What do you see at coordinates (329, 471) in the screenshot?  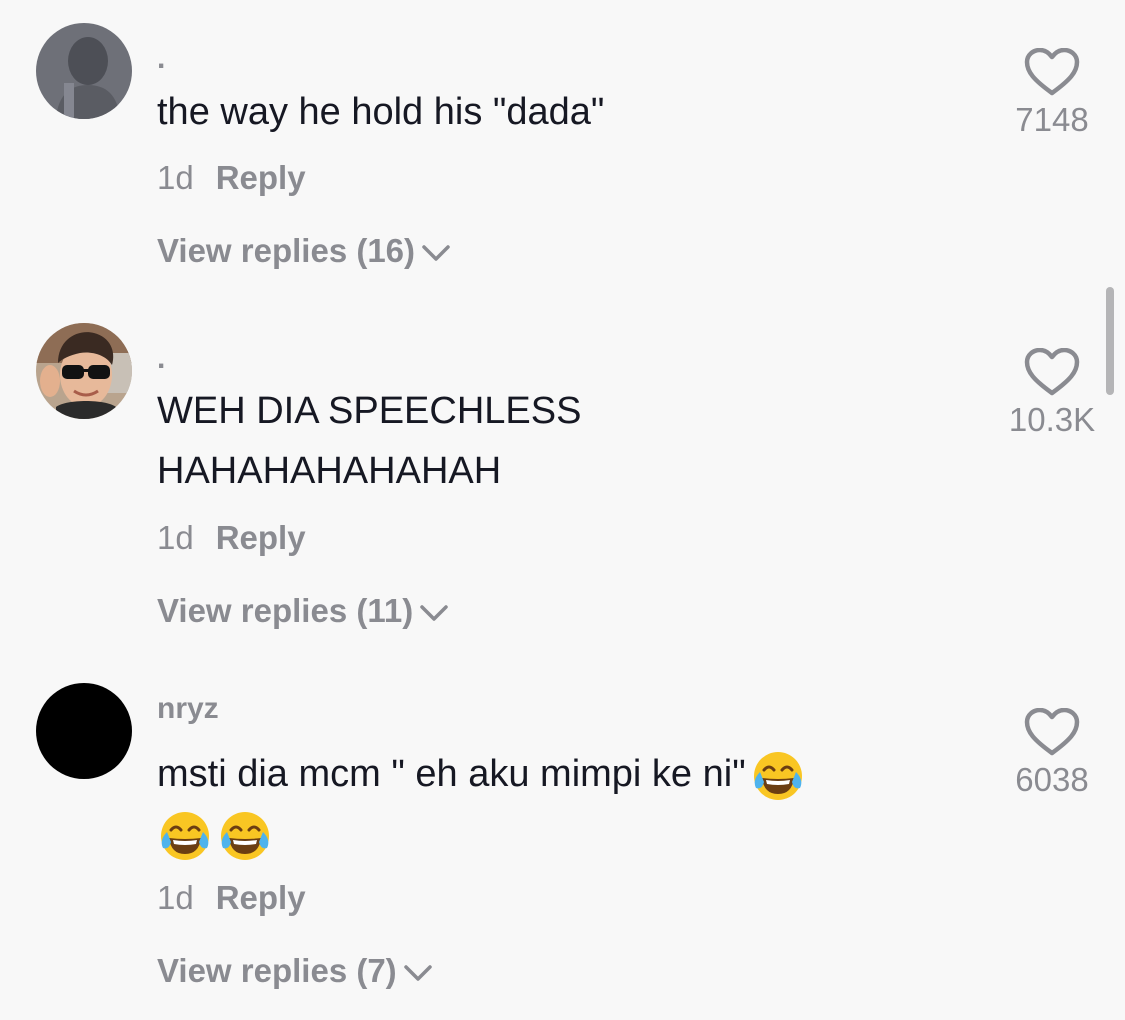 I see `comment-text-line2: HAHAHAHAHAHAH` at bounding box center [329, 471].